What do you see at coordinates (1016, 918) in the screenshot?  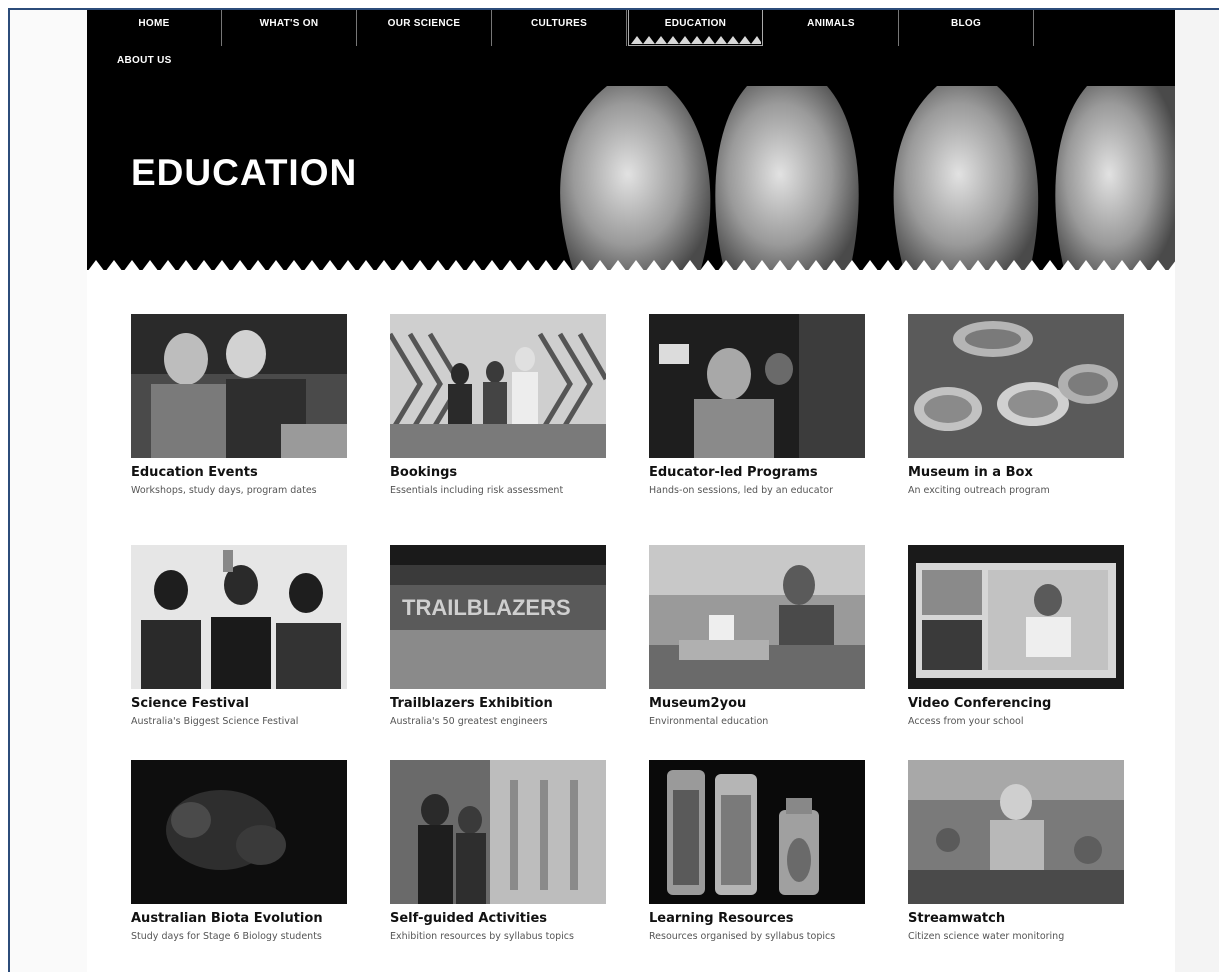 I see `card-title: Streamwatch` at bounding box center [1016, 918].